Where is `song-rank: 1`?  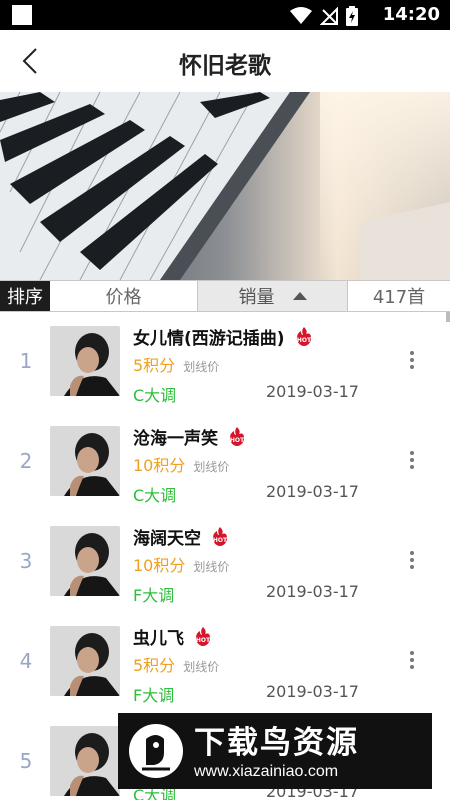
song-rank: 1 is located at coordinates (26, 361).